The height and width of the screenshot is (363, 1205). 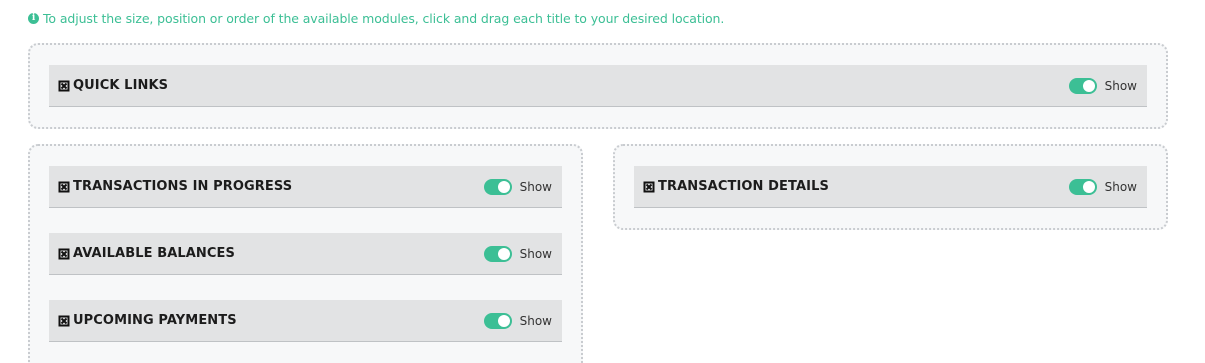 What do you see at coordinates (183, 186) in the screenshot?
I see `module-title: TRANSACTIONS IN PROGRESS` at bounding box center [183, 186].